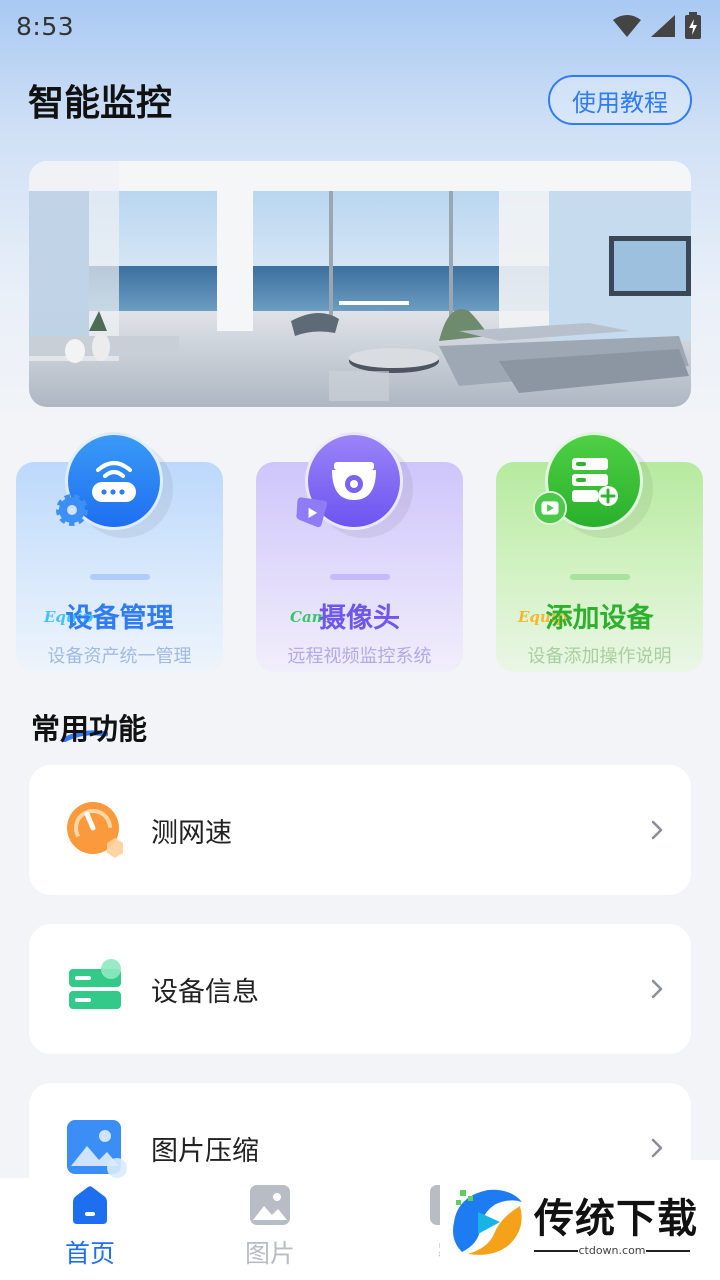 The image size is (720, 1280). What do you see at coordinates (360, 100) in the screenshot?
I see `app-header: 智能监控 使用教程` at bounding box center [360, 100].